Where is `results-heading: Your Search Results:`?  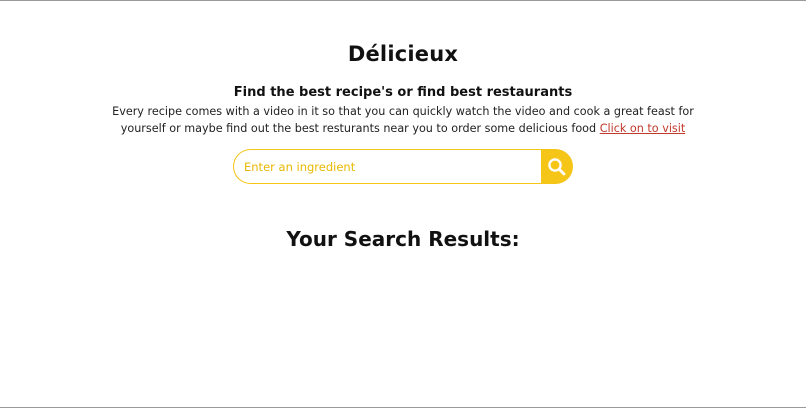
results-heading: Your Search Results: is located at coordinates (403, 239).